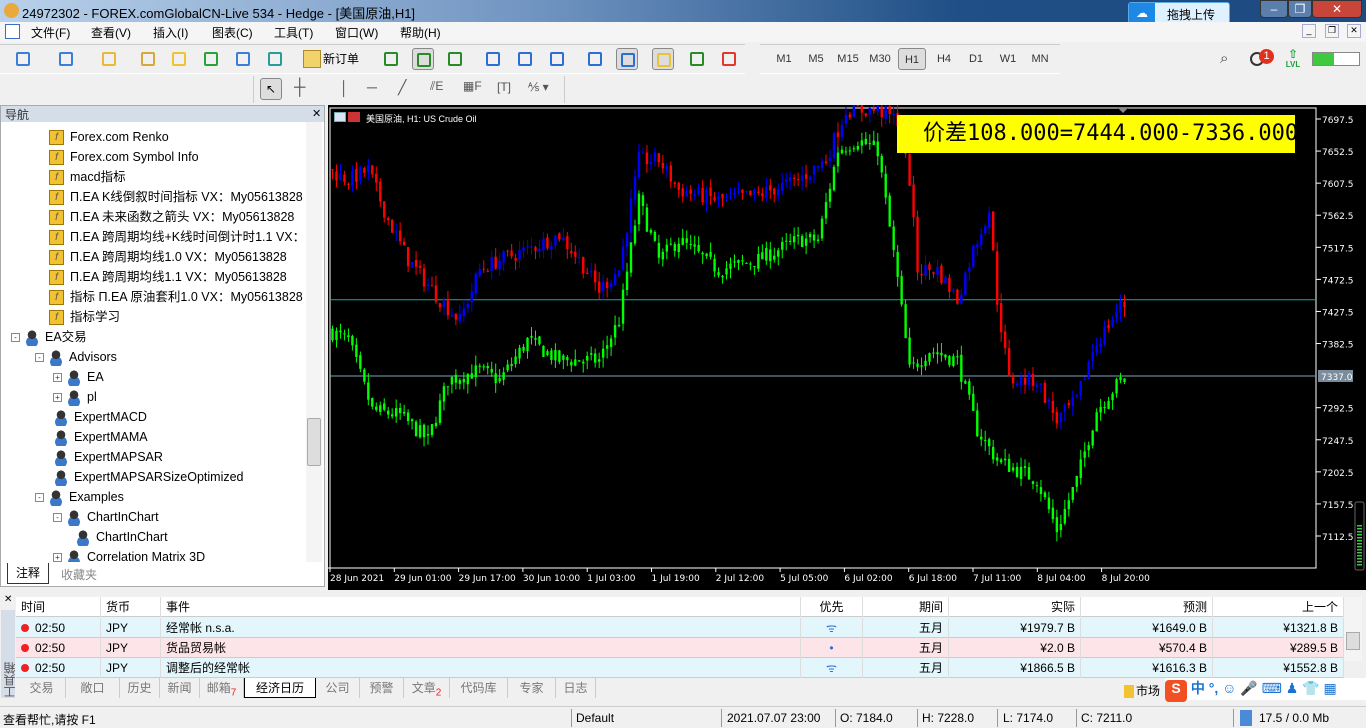 This screenshot has height=728, width=1366. I want to click on timeframe-mn: MN, so click(1040, 59).